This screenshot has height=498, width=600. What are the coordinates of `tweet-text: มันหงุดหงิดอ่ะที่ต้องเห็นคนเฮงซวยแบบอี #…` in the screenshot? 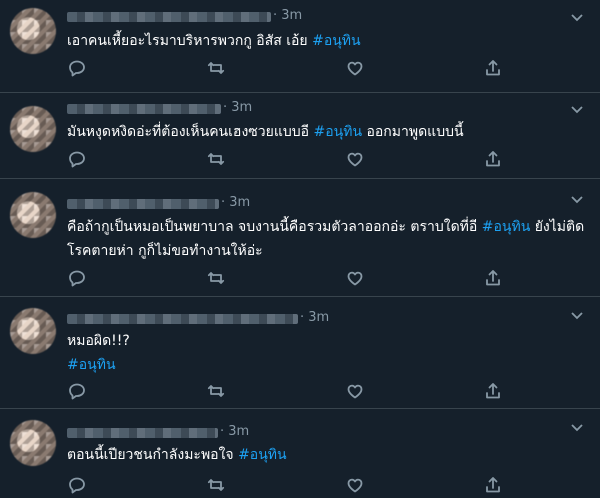 It's located at (326, 132).